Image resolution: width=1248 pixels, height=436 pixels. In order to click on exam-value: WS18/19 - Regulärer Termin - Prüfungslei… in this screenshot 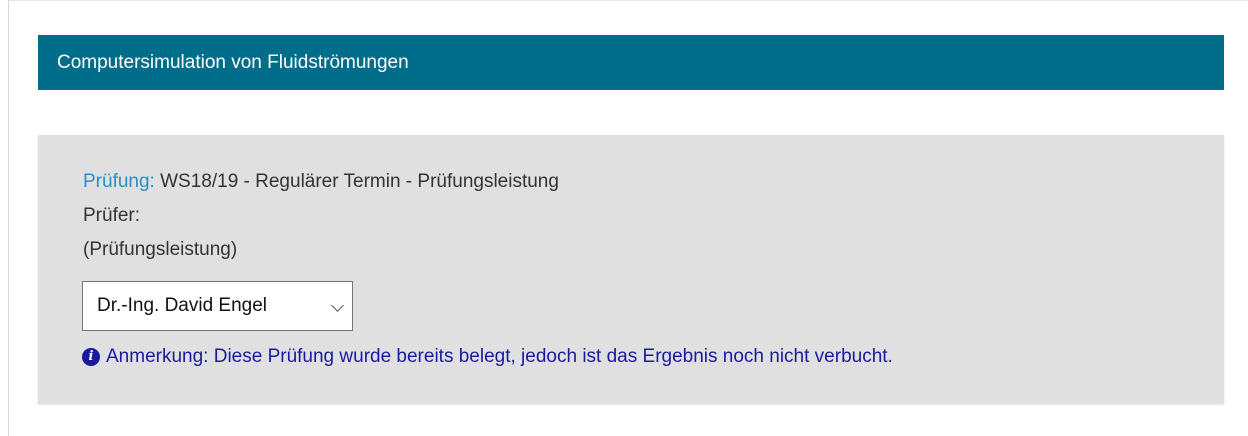, I will do `click(356, 181)`.